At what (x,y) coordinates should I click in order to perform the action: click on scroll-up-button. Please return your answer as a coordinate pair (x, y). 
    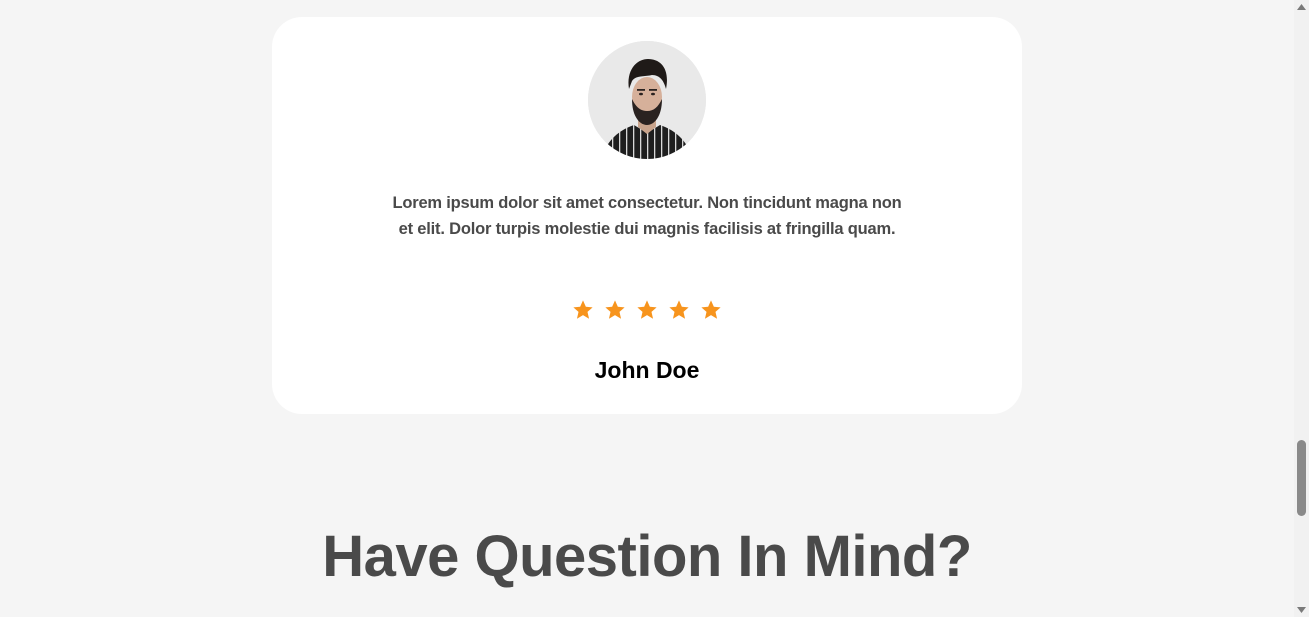
    Looking at the image, I should click on (1301, 7).